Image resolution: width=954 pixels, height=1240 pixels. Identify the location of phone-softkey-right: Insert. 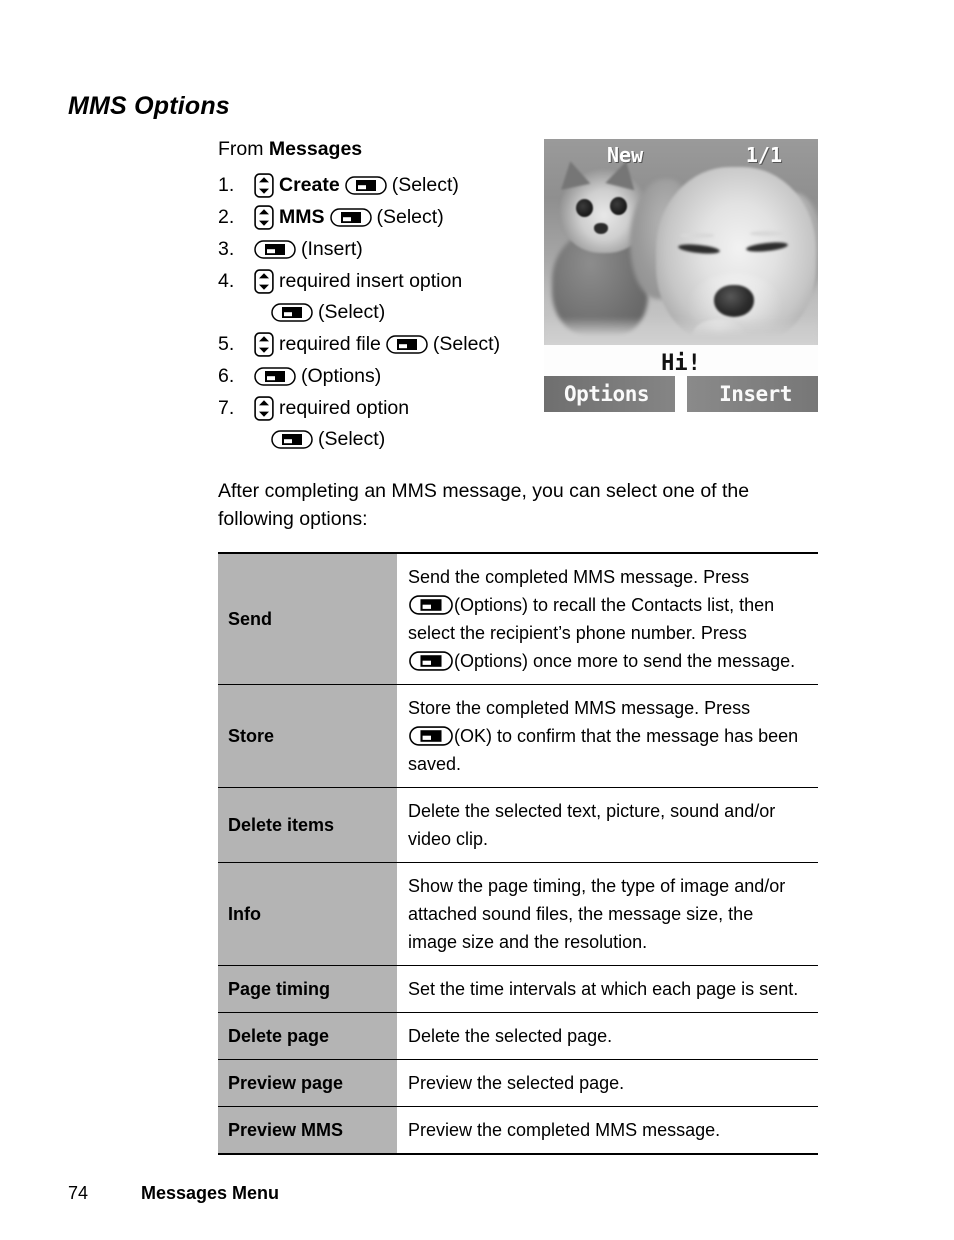
(752, 394).